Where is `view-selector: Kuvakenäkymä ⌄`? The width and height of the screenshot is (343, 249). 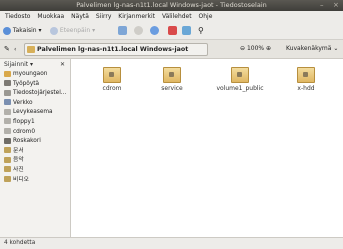
view-selector: Kuvakenäkymä ⌄ is located at coordinates (312, 48).